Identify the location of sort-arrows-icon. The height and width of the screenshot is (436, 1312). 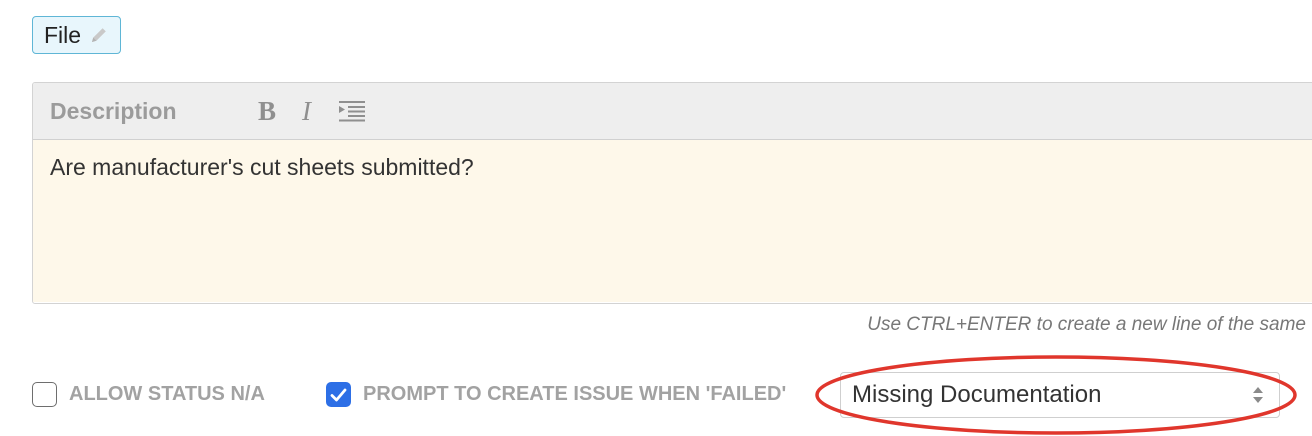
(1258, 395).